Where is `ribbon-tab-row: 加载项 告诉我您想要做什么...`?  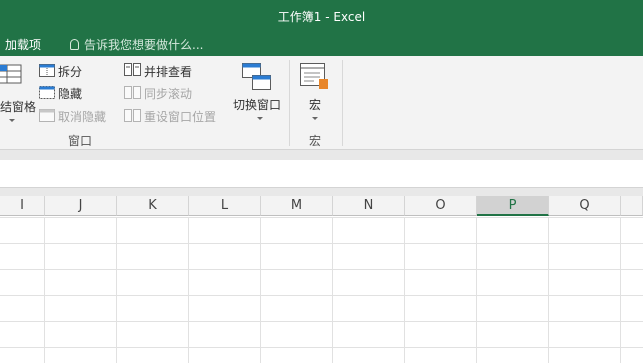
ribbon-tab-row: 加载项 告诉我您想要做什么... is located at coordinates (321, 44).